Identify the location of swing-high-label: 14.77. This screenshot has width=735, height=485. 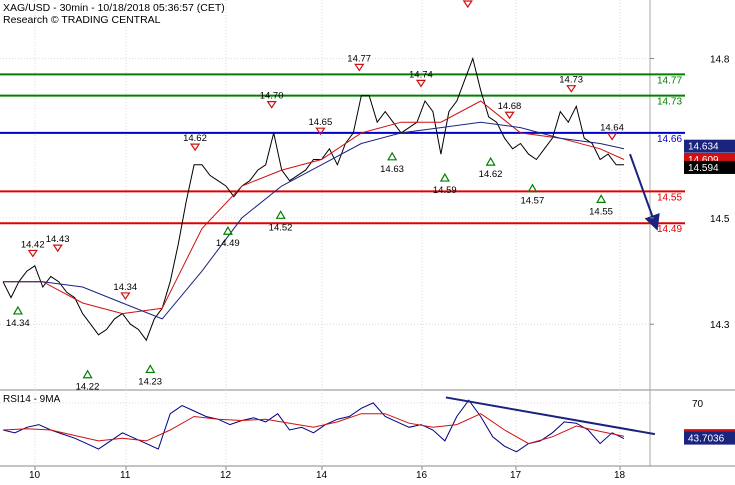
(359, 58).